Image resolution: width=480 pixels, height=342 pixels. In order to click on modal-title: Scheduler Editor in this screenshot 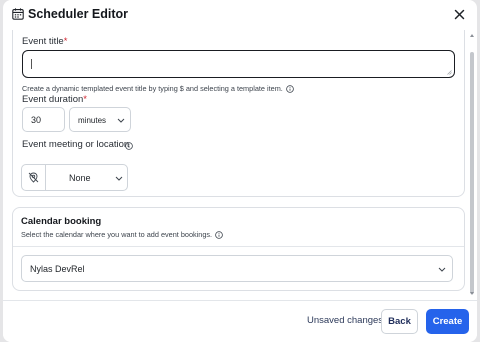, I will do `click(78, 14)`.